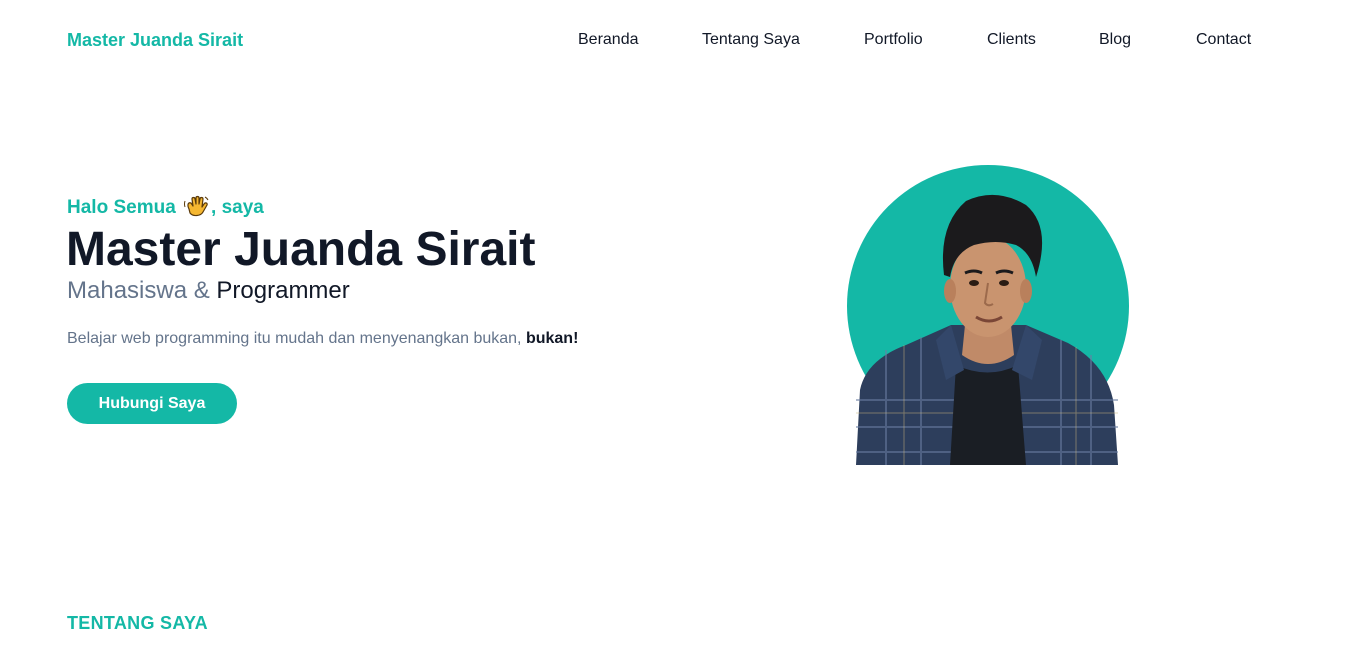 Image resolution: width=1349 pixels, height=651 pixels. What do you see at coordinates (301, 249) in the screenshot?
I see `hero-name: Master Juanda Sirait` at bounding box center [301, 249].